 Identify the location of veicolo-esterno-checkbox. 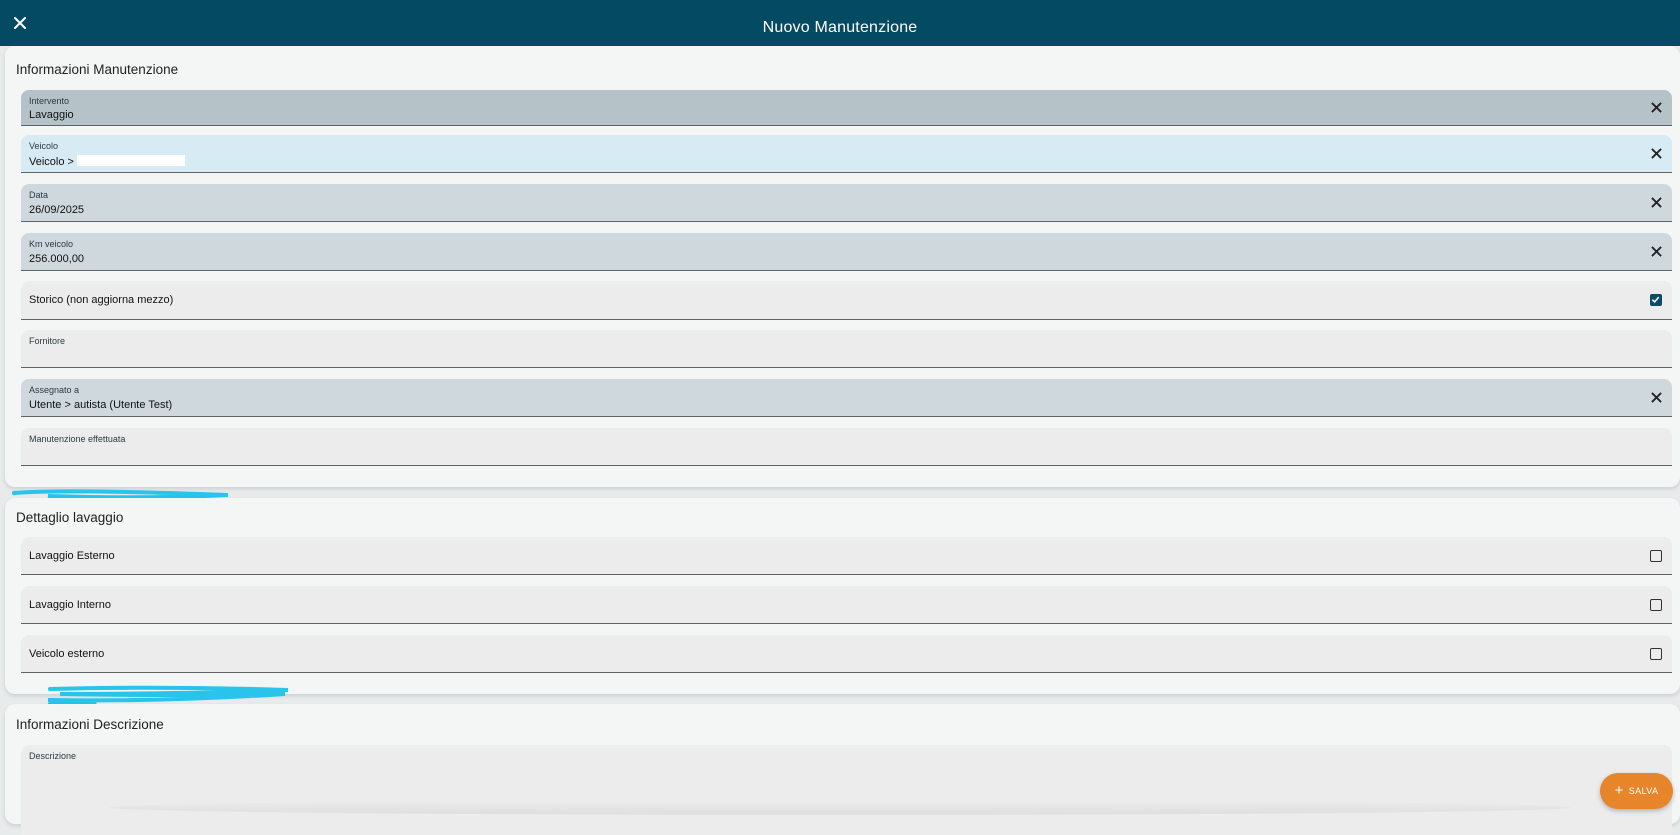
(1656, 653).